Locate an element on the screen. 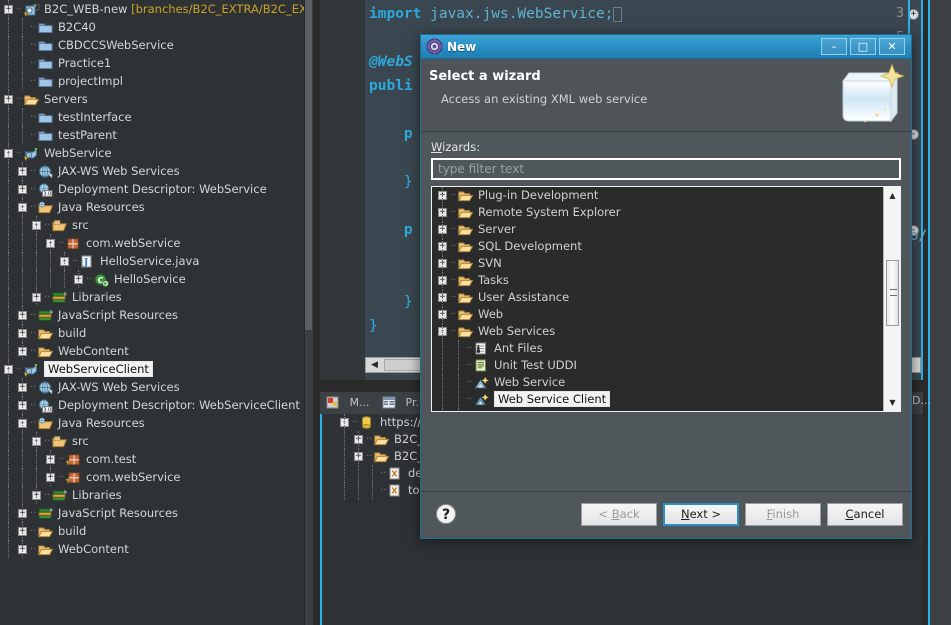 The image size is (951, 625). close-button: ✕ is located at coordinates (892, 46).